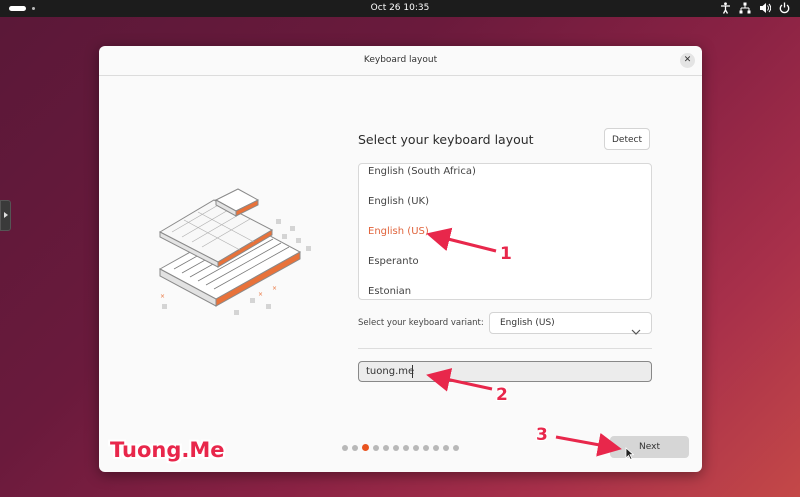  What do you see at coordinates (542, 435) in the screenshot?
I see `annotation-number-3: 3` at bounding box center [542, 435].